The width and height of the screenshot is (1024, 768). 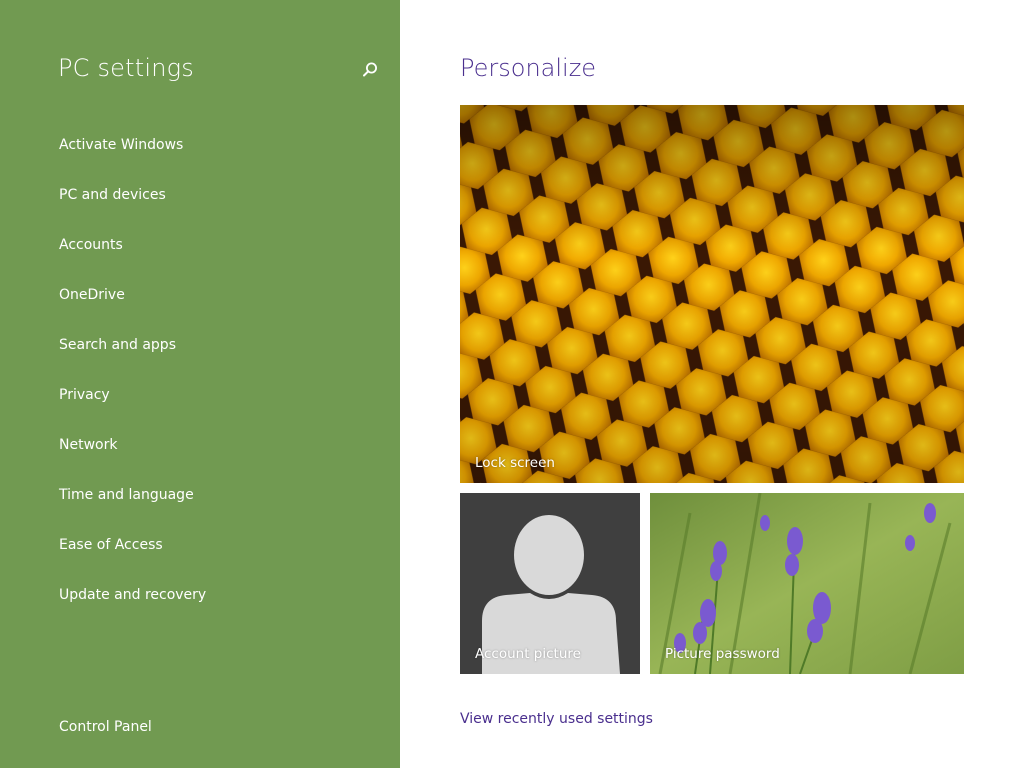 I want to click on nav-item-network: Network, so click(x=88, y=445).